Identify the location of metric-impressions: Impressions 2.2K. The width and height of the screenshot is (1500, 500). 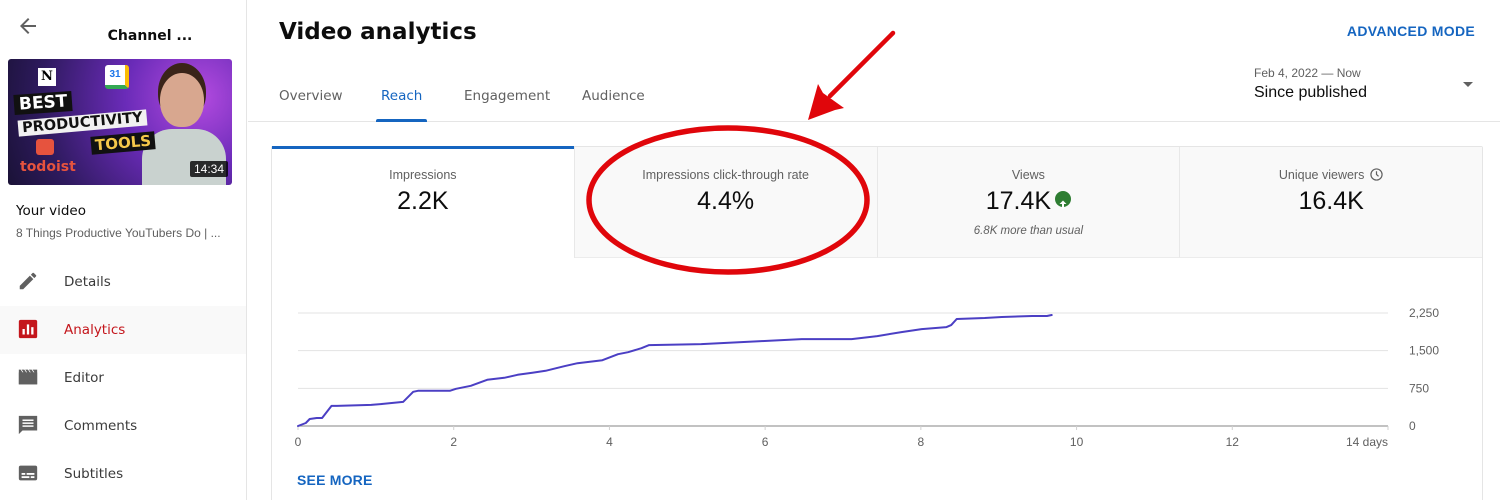
(423, 202).